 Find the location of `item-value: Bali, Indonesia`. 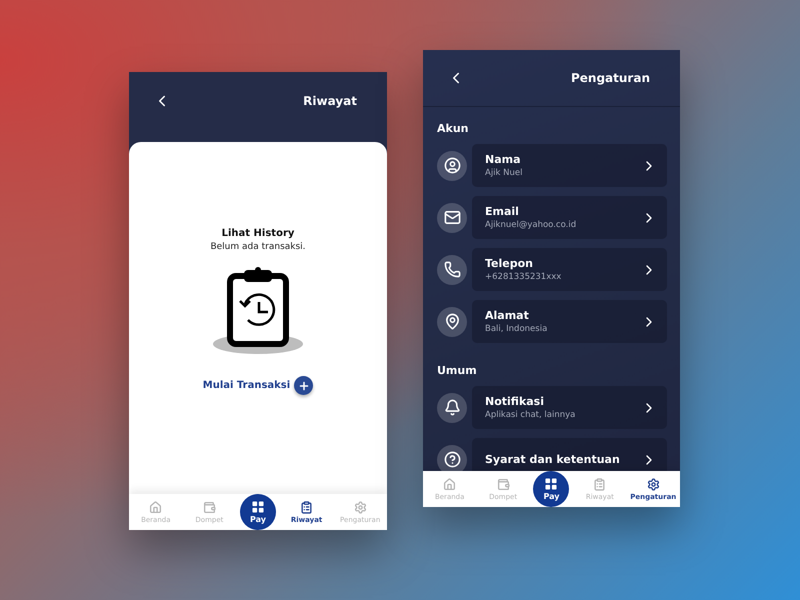

item-value: Bali, Indonesia is located at coordinates (516, 329).